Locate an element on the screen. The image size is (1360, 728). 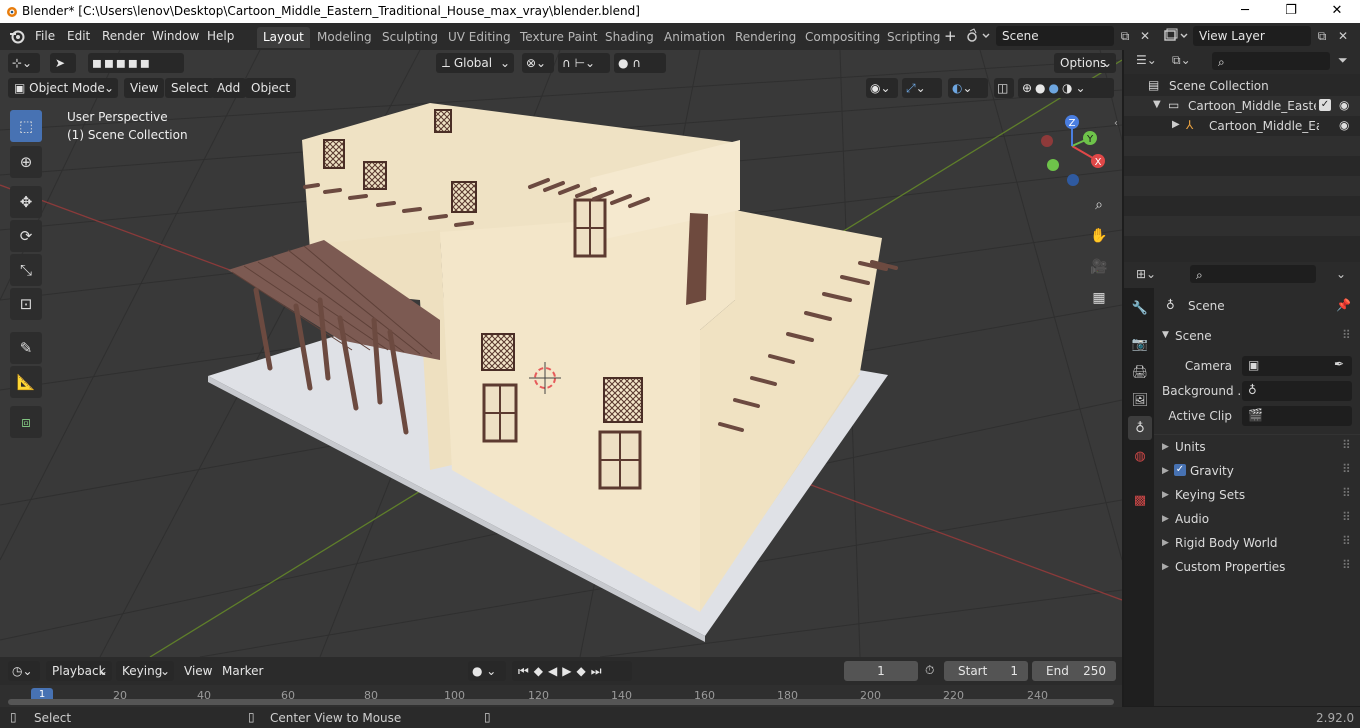
timeline-menu-marker: Marker is located at coordinates (242, 671).